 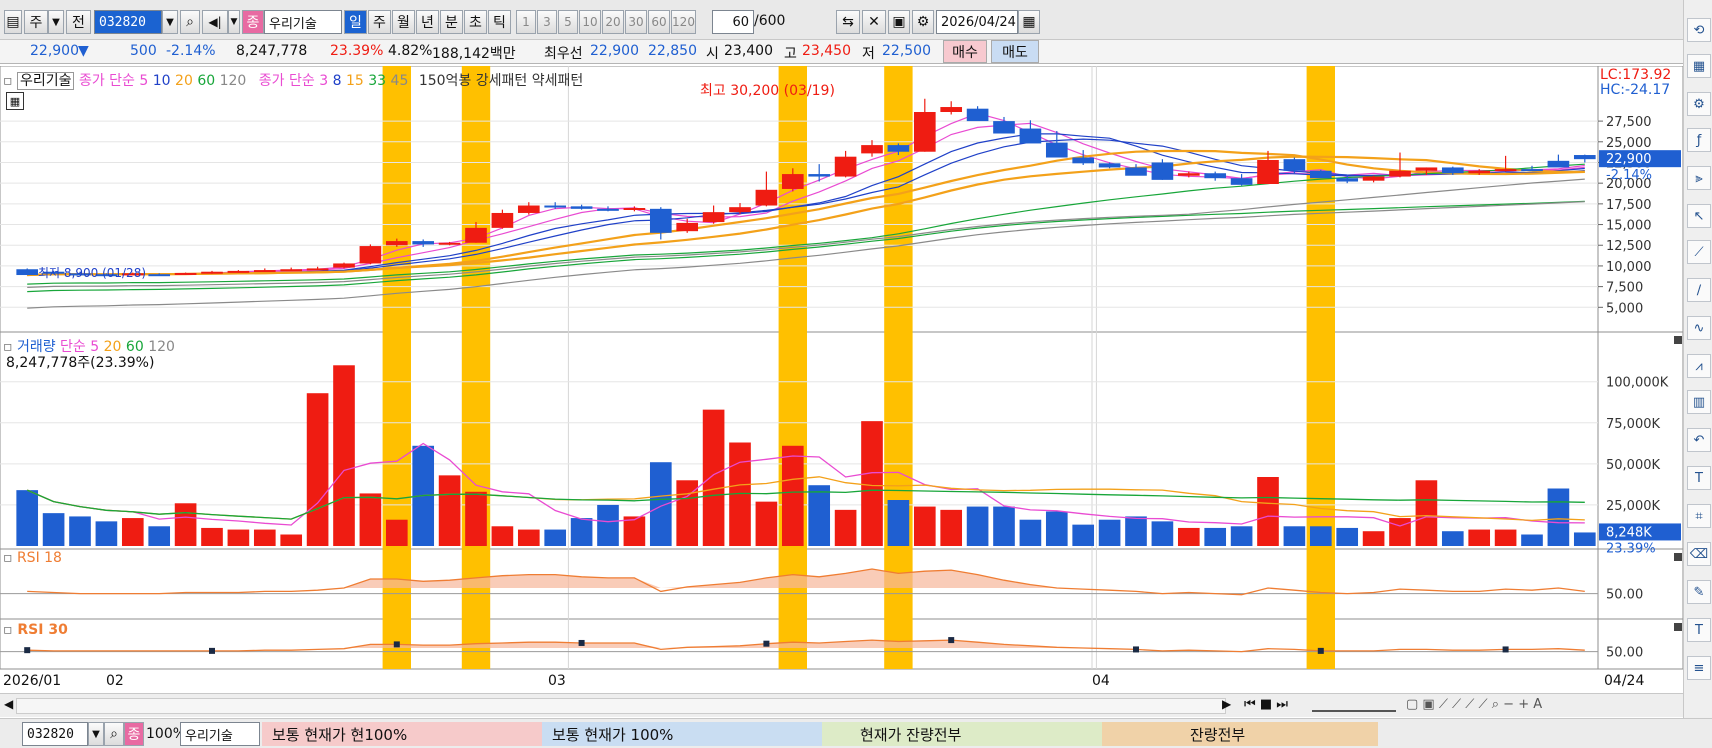 I want to click on scroll-left-icon: ◀, so click(x=8, y=704).